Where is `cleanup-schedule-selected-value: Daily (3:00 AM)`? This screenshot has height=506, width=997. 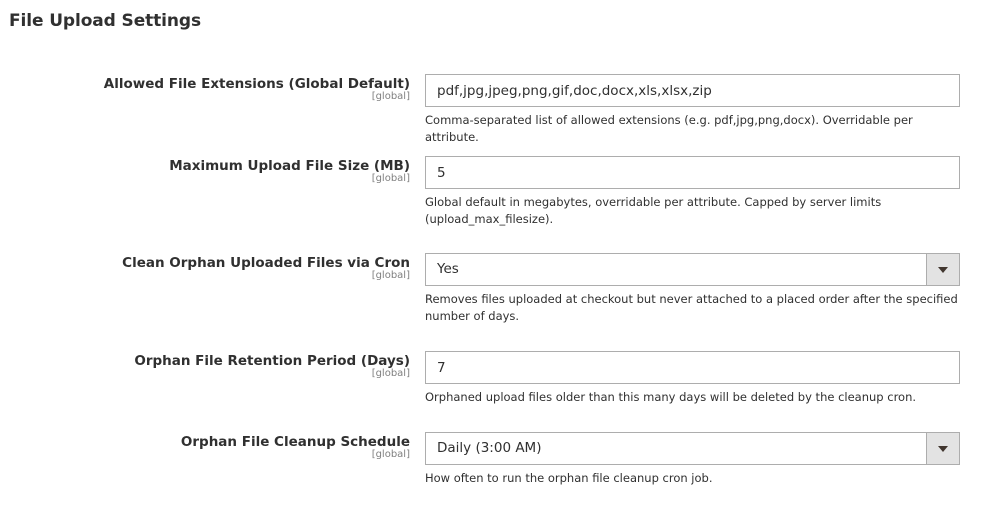 cleanup-schedule-selected-value: Daily (3:00 AM) is located at coordinates (489, 448).